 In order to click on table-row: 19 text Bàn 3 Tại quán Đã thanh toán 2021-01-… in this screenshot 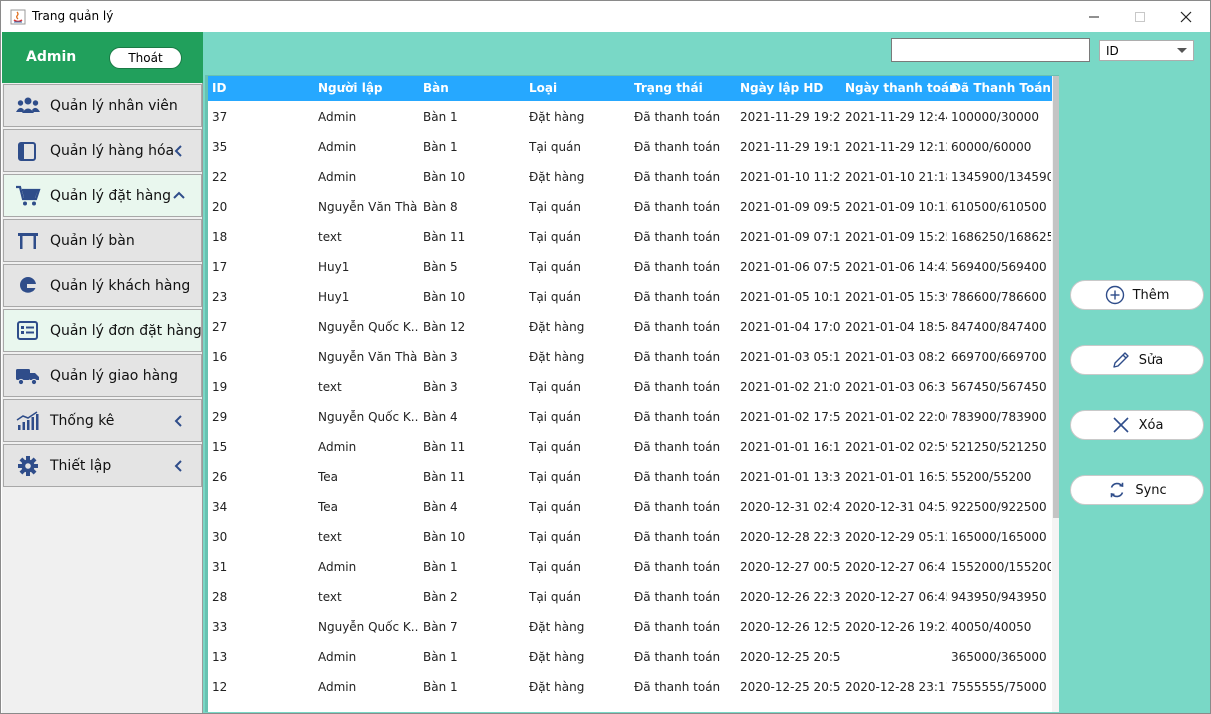, I will do `click(630, 387)`.